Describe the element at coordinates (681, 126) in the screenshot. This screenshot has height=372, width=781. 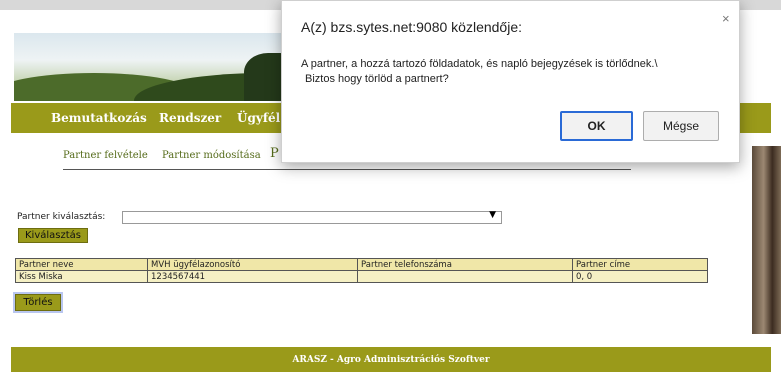
I see `cancel-button: Mégse` at that location.